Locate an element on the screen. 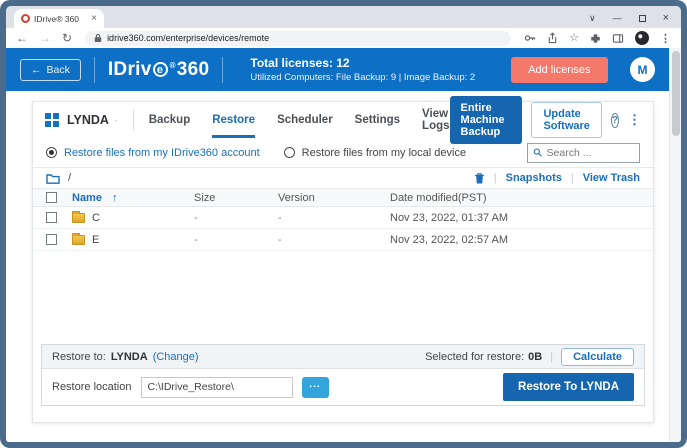 The height and width of the screenshot is (448, 687). more-options-kebab-icon: ⋮ is located at coordinates (634, 120).